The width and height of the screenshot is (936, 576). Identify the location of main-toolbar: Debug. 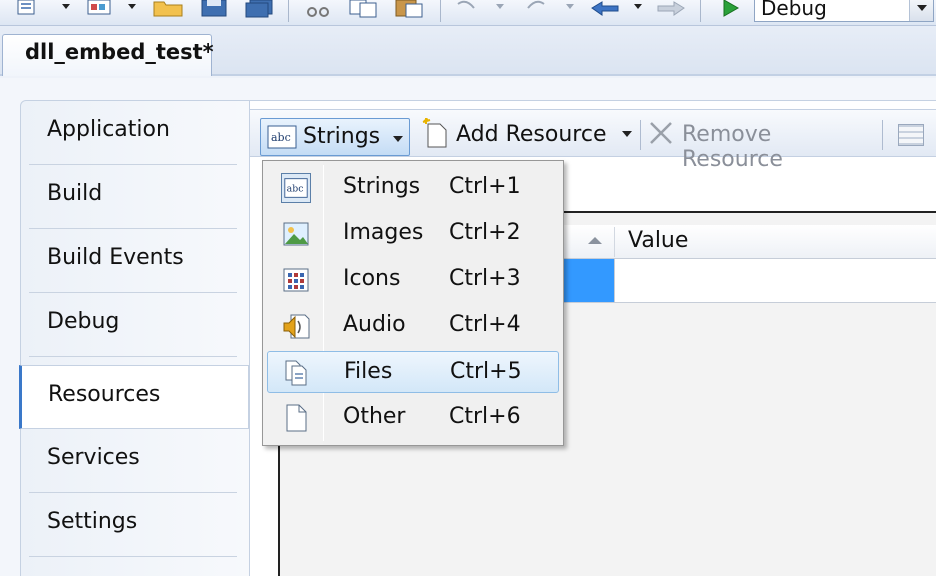
(468, 13).